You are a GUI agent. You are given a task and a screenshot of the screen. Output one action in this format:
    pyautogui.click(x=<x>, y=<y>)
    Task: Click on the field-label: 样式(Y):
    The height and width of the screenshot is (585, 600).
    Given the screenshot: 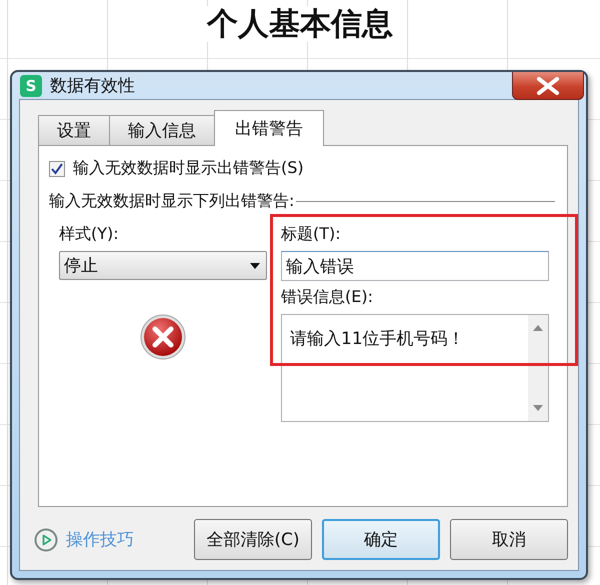 What is the action you would take?
    pyautogui.click(x=89, y=234)
    